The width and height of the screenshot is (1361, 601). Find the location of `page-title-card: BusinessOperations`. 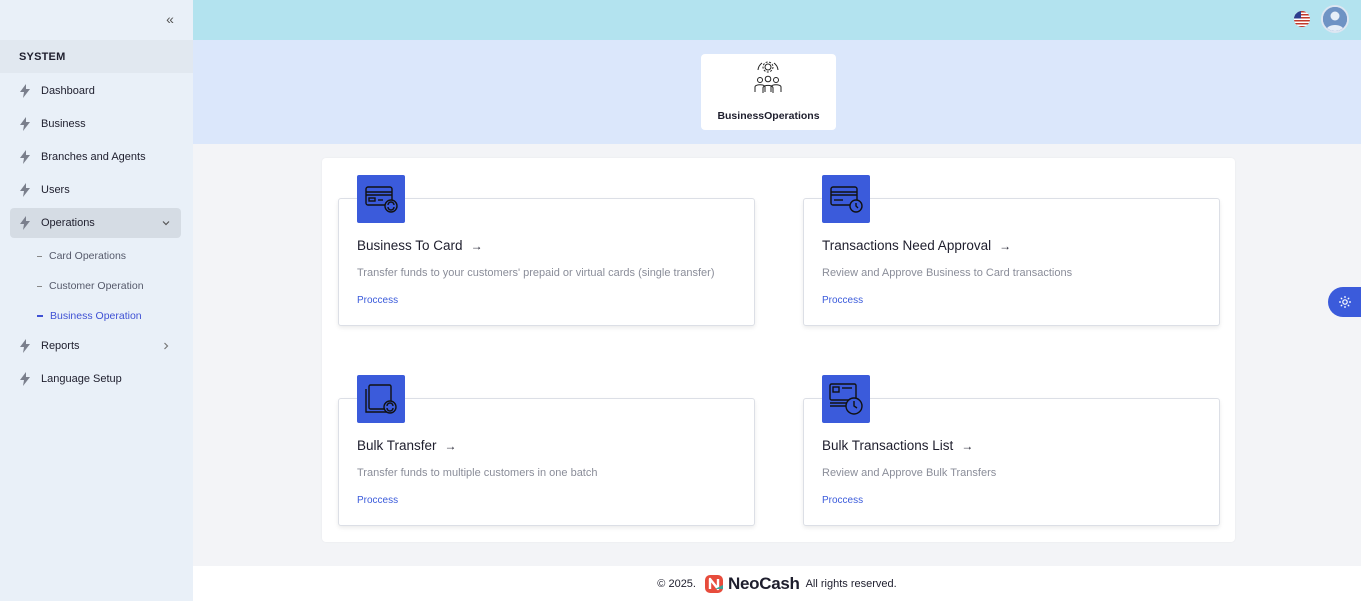

page-title-card: BusinessOperations is located at coordinates (768, 92).